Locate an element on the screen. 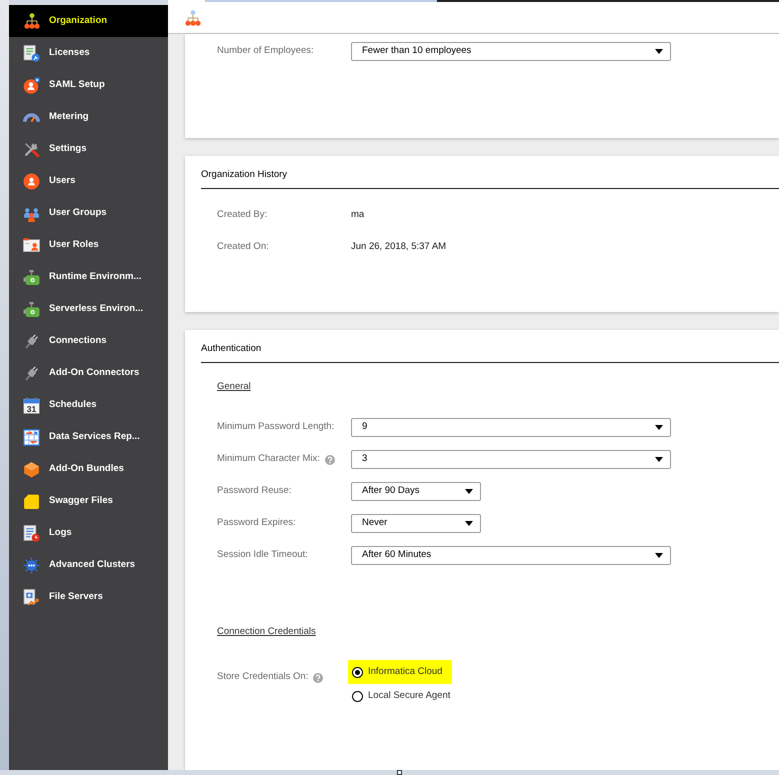  field-label: Number of Employees: is located at coordinates (265, 51).